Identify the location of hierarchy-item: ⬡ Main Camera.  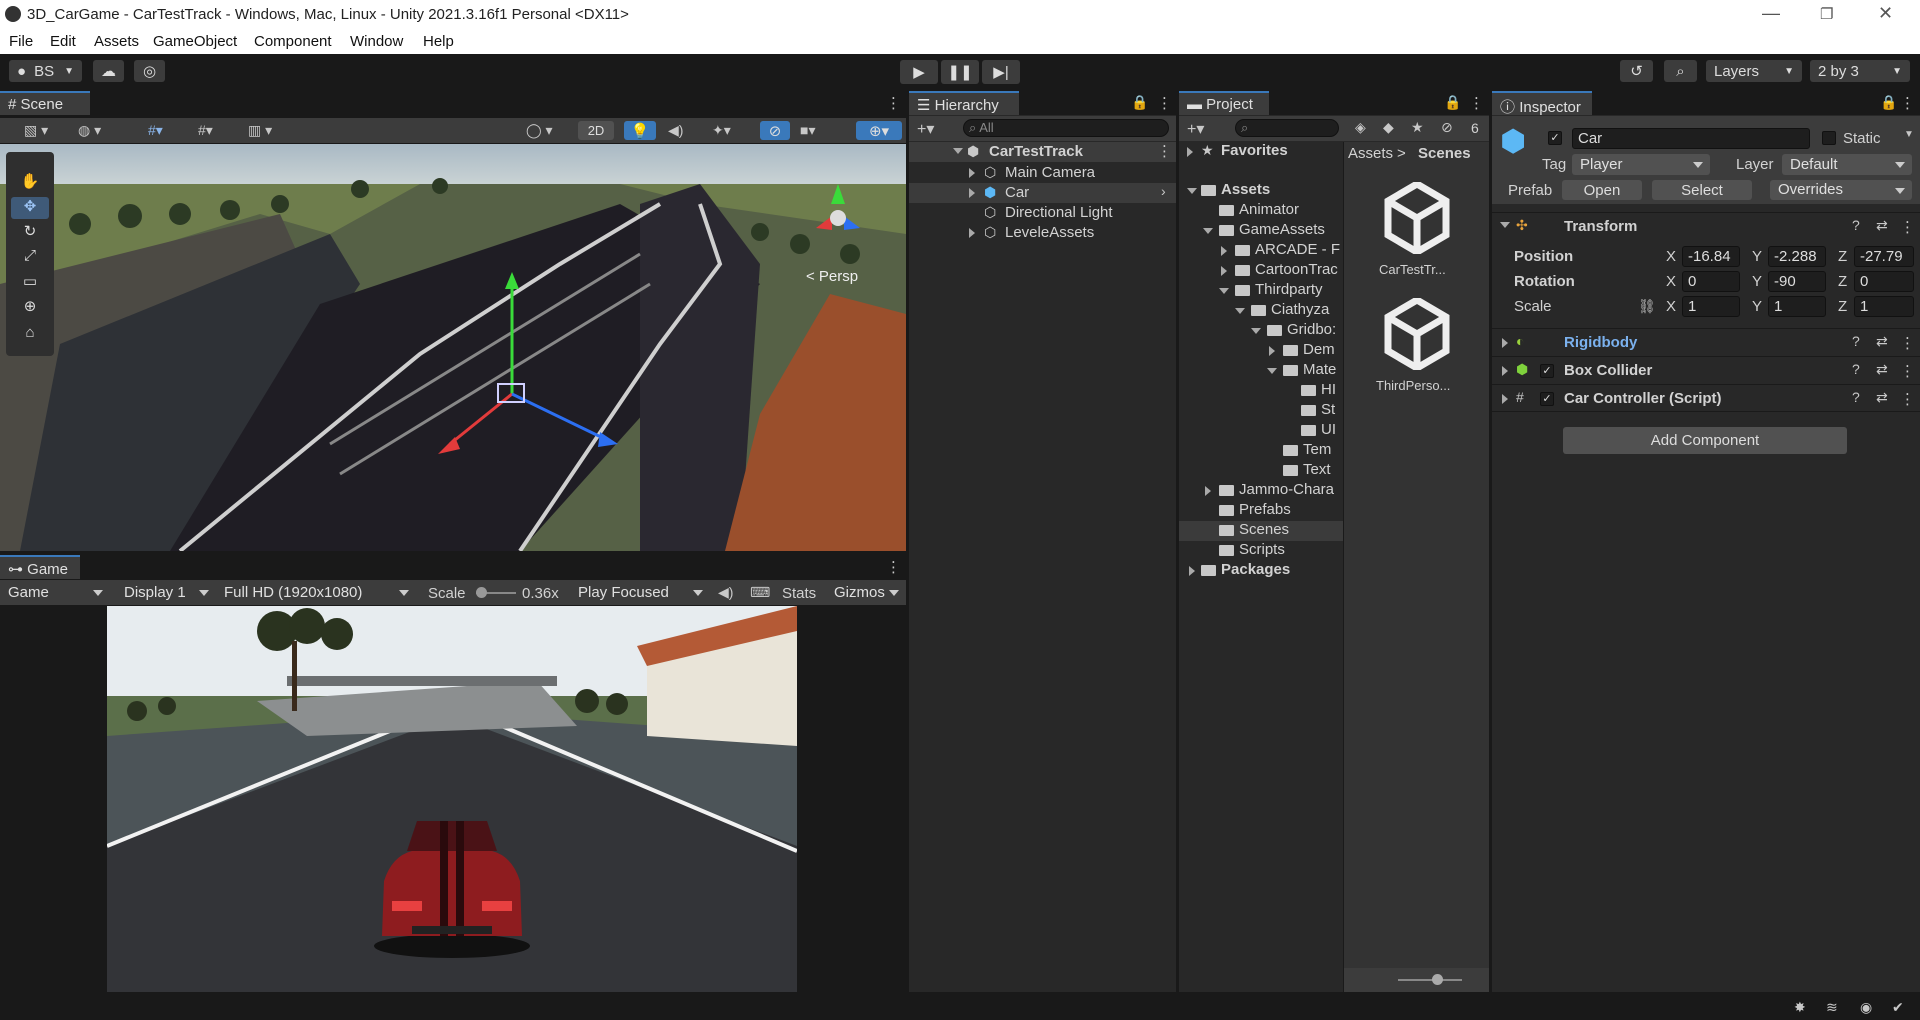
(1042, 173).